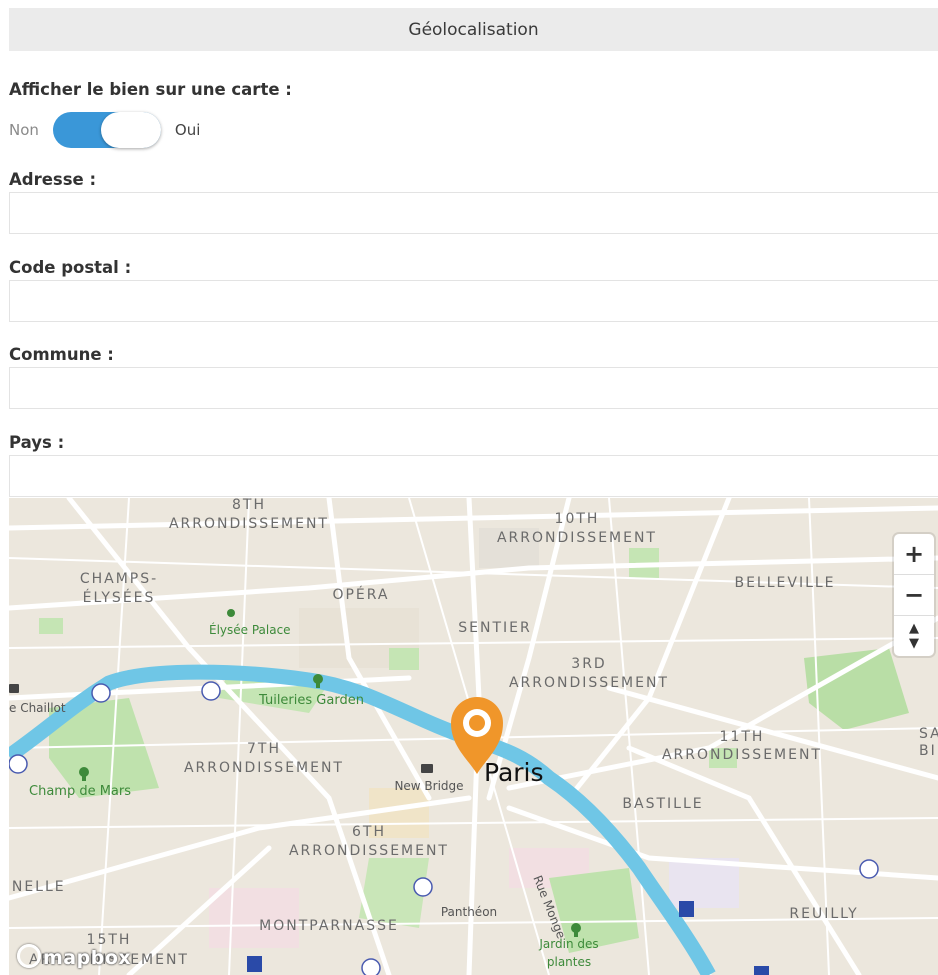 This screenshot has width=938, height=975. What do you see at coordinates (473, 301) in the screenshot?
I see `postal-code-input` at bounding box center [473, 301].